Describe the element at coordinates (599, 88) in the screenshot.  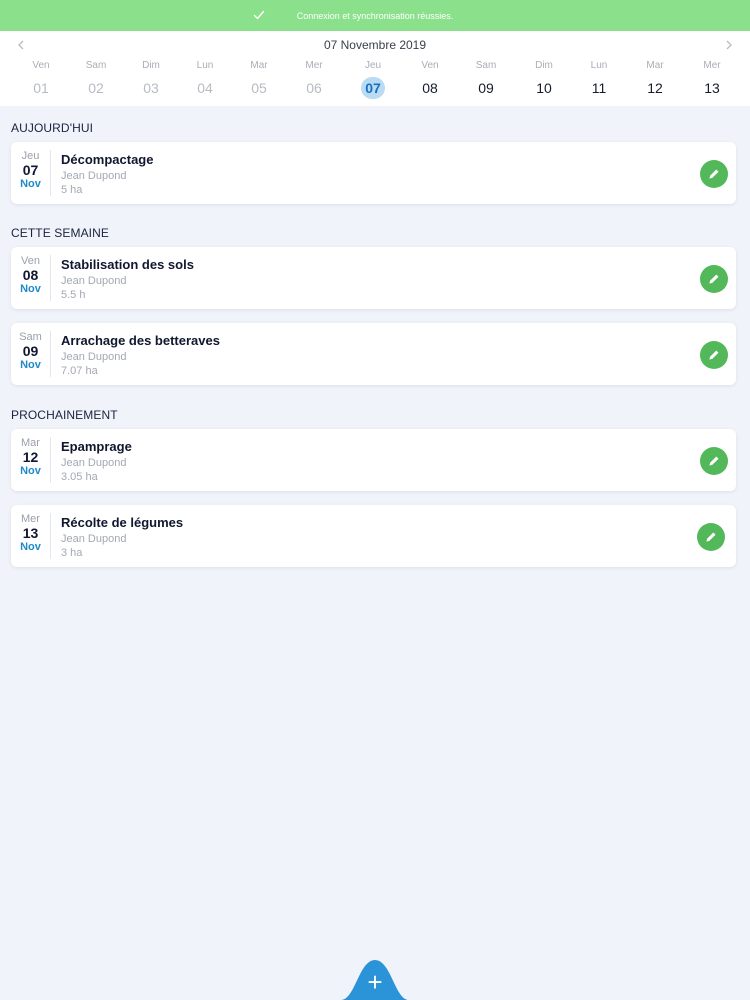
I see `calendar-day-number: 11` at that location.